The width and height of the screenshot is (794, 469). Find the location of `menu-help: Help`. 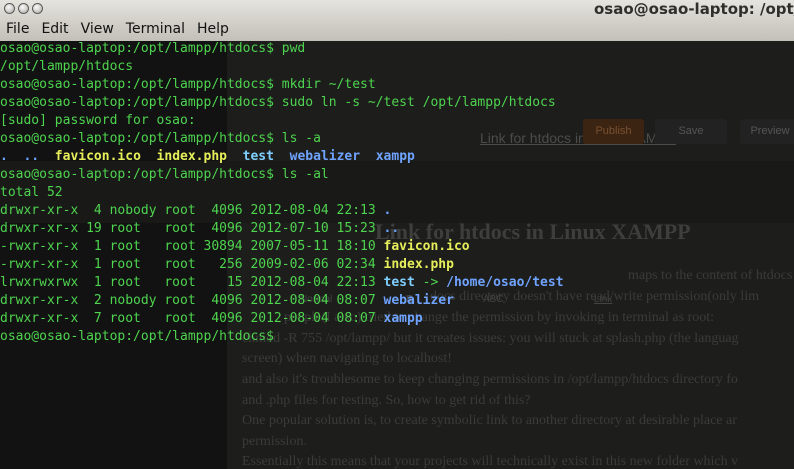

menu-help: Help is located at coordinates (213, 30).